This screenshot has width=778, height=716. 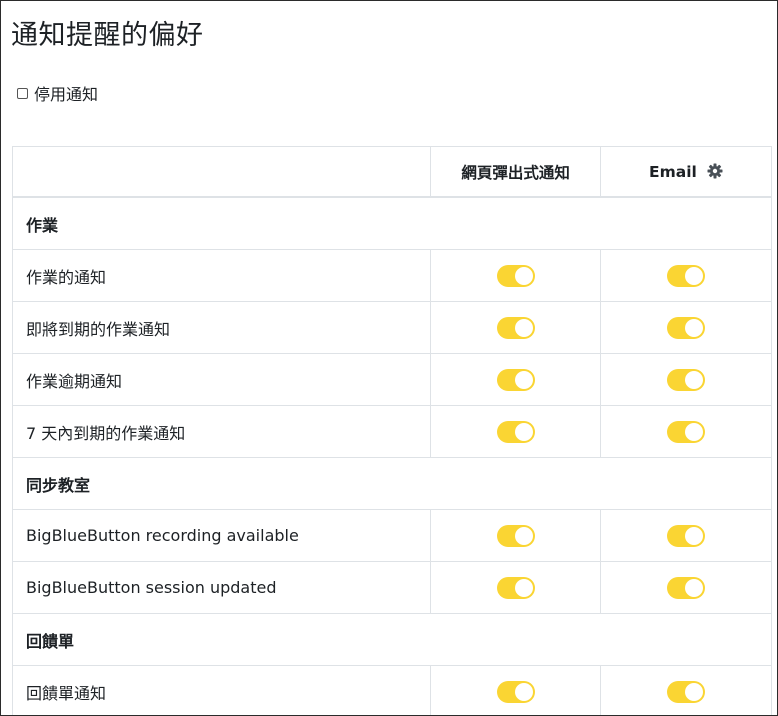 I want to click on table-row: BigBlueButton recording available, so click(x=392, y=535).